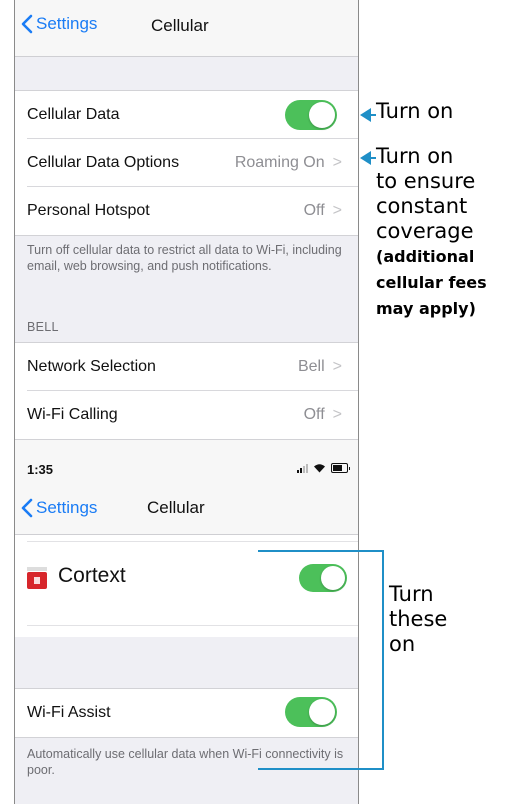  I want to click on annotation-line: coverage, so click(425, 231).